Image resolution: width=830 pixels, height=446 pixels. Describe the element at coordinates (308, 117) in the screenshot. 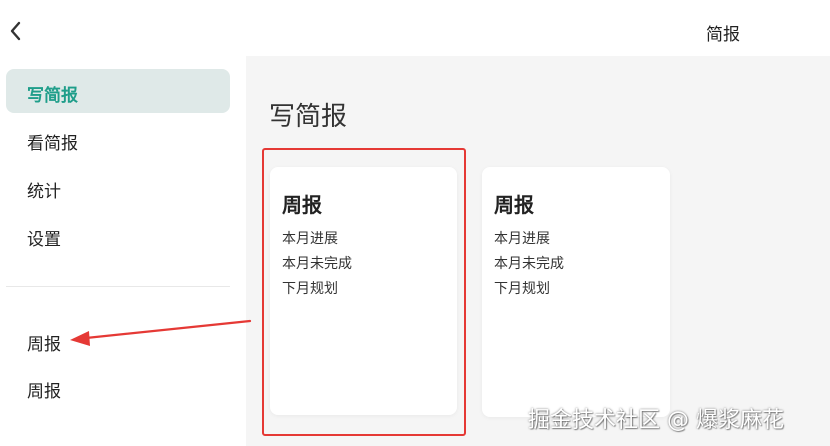

I see `page-title: 写简报` at that location.